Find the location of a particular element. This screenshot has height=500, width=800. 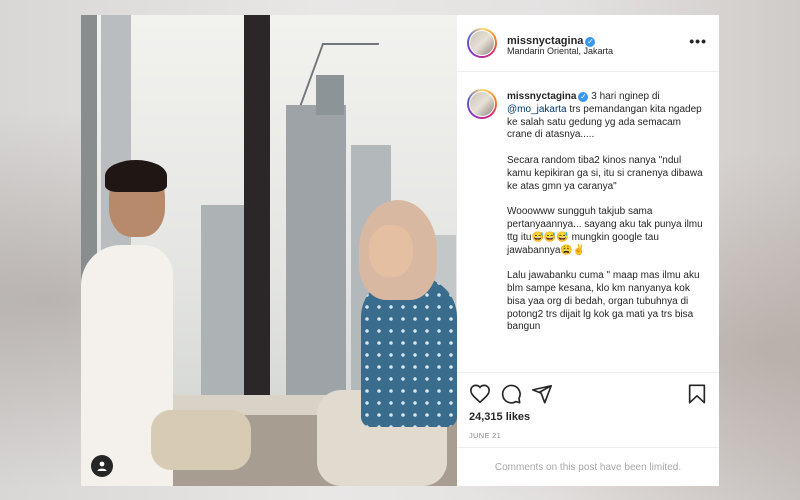

post-location: Mandarin Oriental, Jakarta is located at coordinates (560, 51).